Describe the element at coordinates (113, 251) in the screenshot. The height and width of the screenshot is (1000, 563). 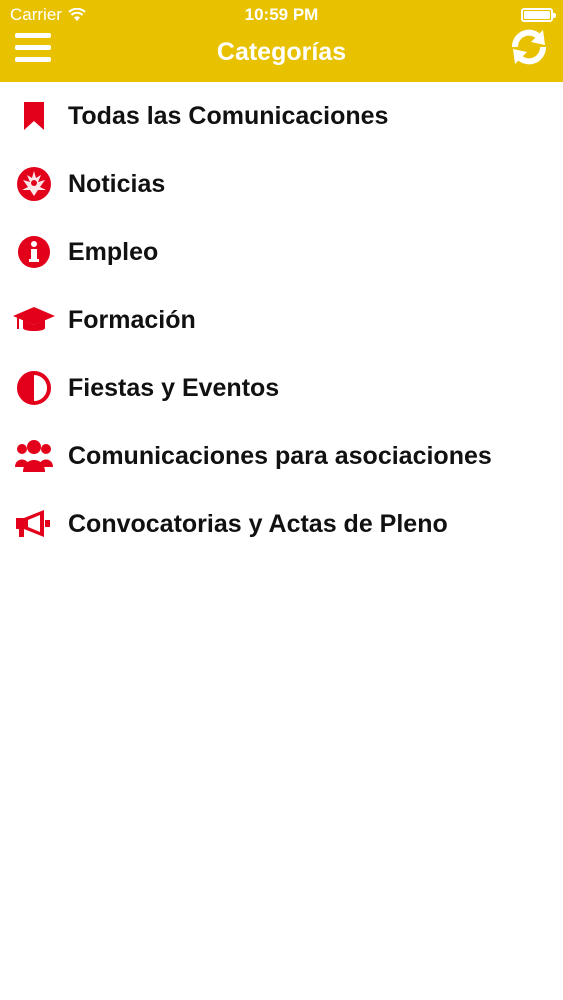
I see `category-label: Empleo` at that location.